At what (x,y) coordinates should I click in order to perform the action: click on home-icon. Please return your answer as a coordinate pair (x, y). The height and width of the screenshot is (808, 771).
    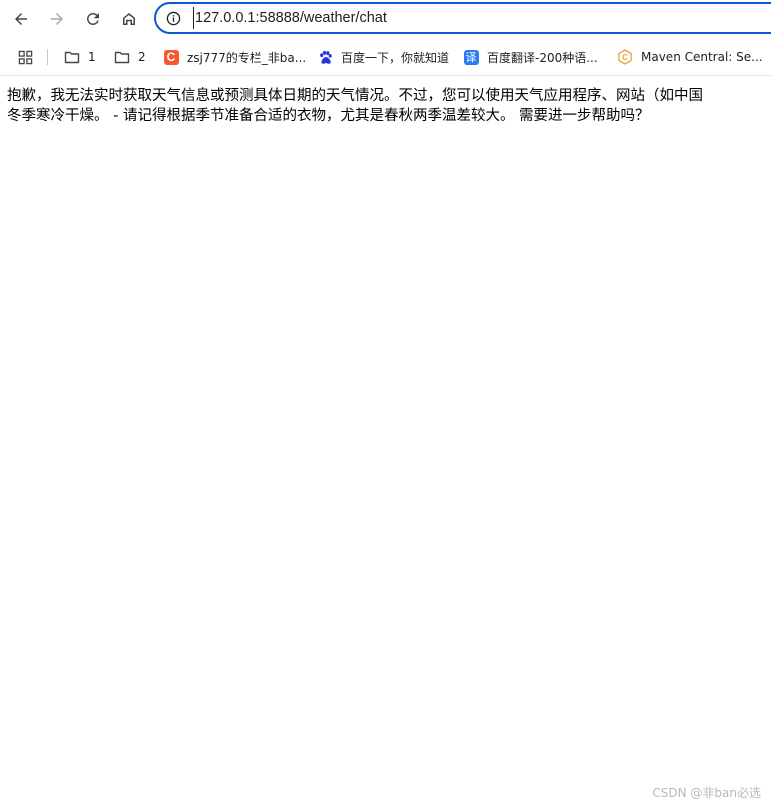
    Looking at the image, I should click on (129, 19).